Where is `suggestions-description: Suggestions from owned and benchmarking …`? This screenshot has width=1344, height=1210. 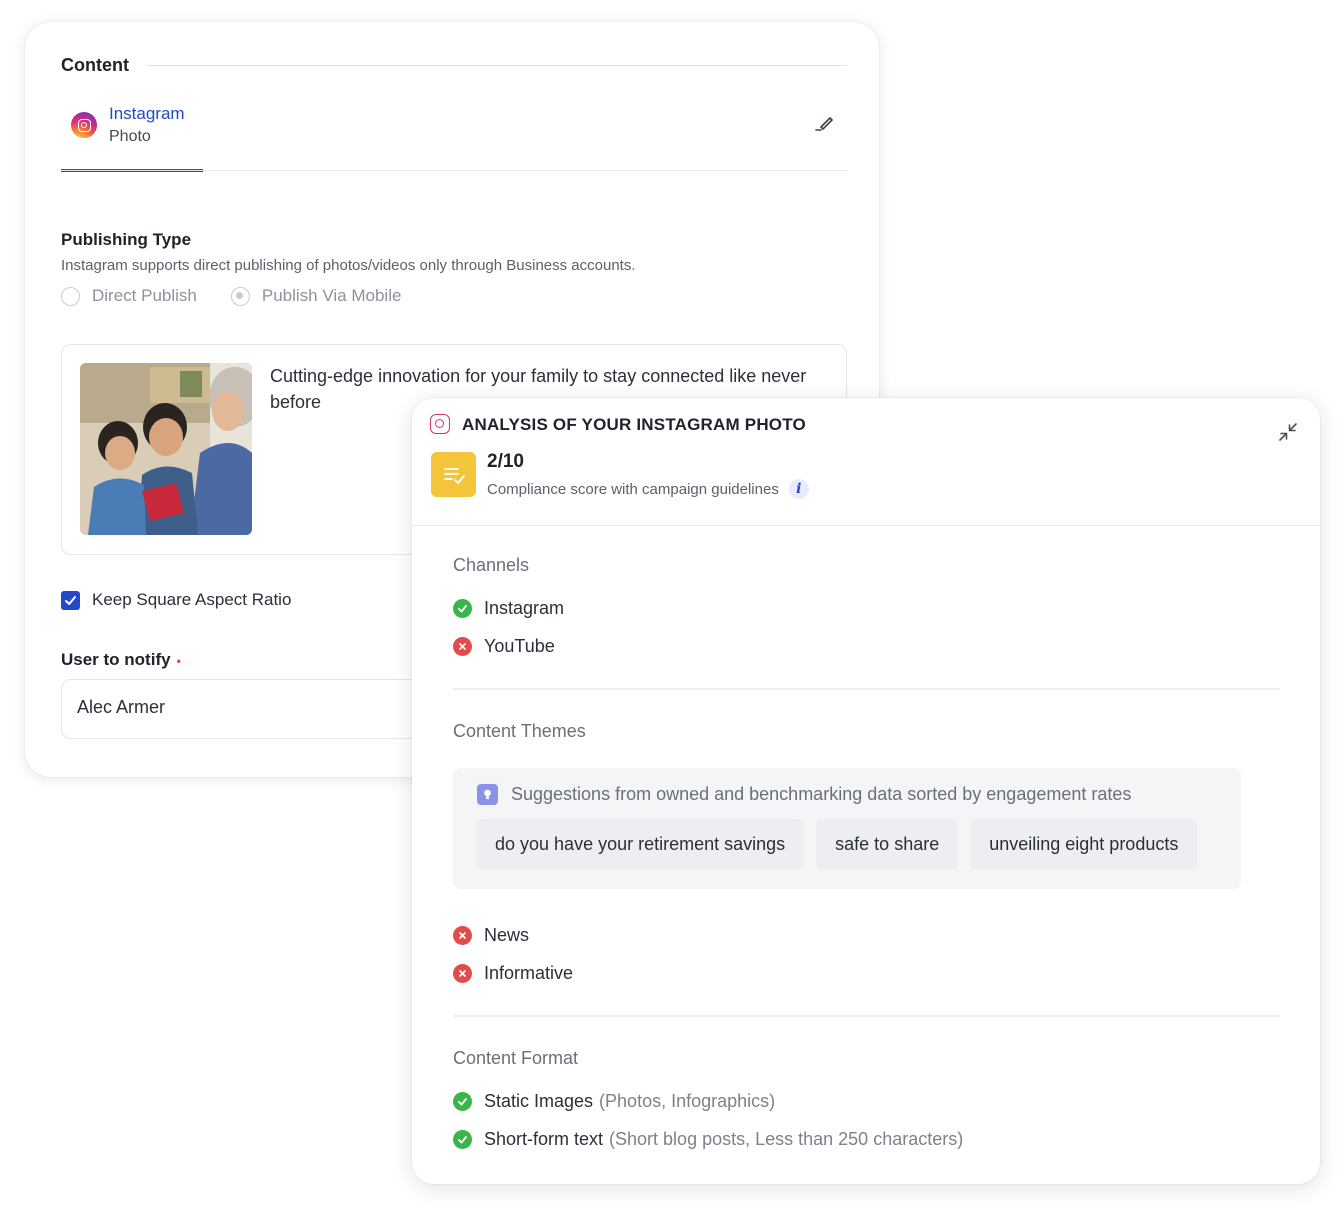
suggestions-description: Suggestions from owned and benchmarking … is located at coordinates (821, 794).